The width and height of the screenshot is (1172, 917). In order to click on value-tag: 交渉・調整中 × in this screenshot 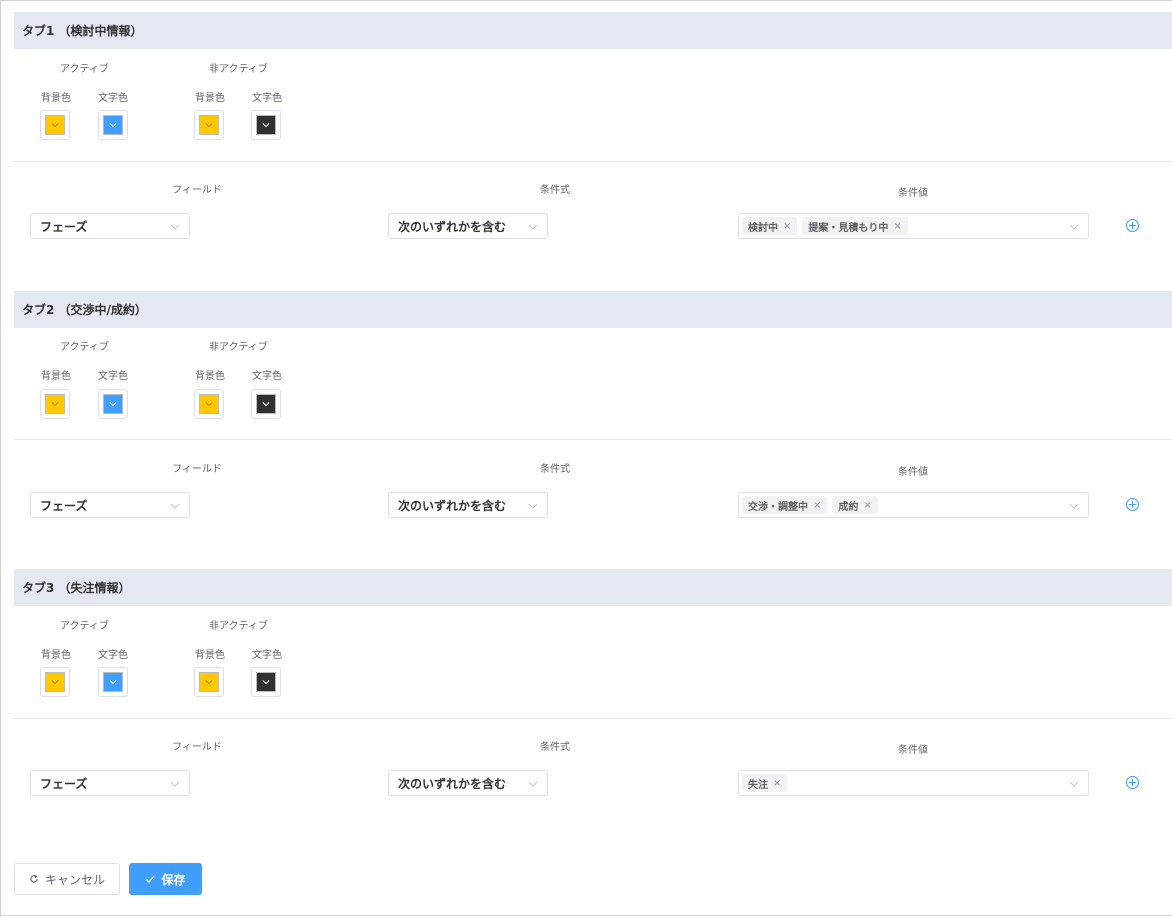, I will do `click(785, 505)`.